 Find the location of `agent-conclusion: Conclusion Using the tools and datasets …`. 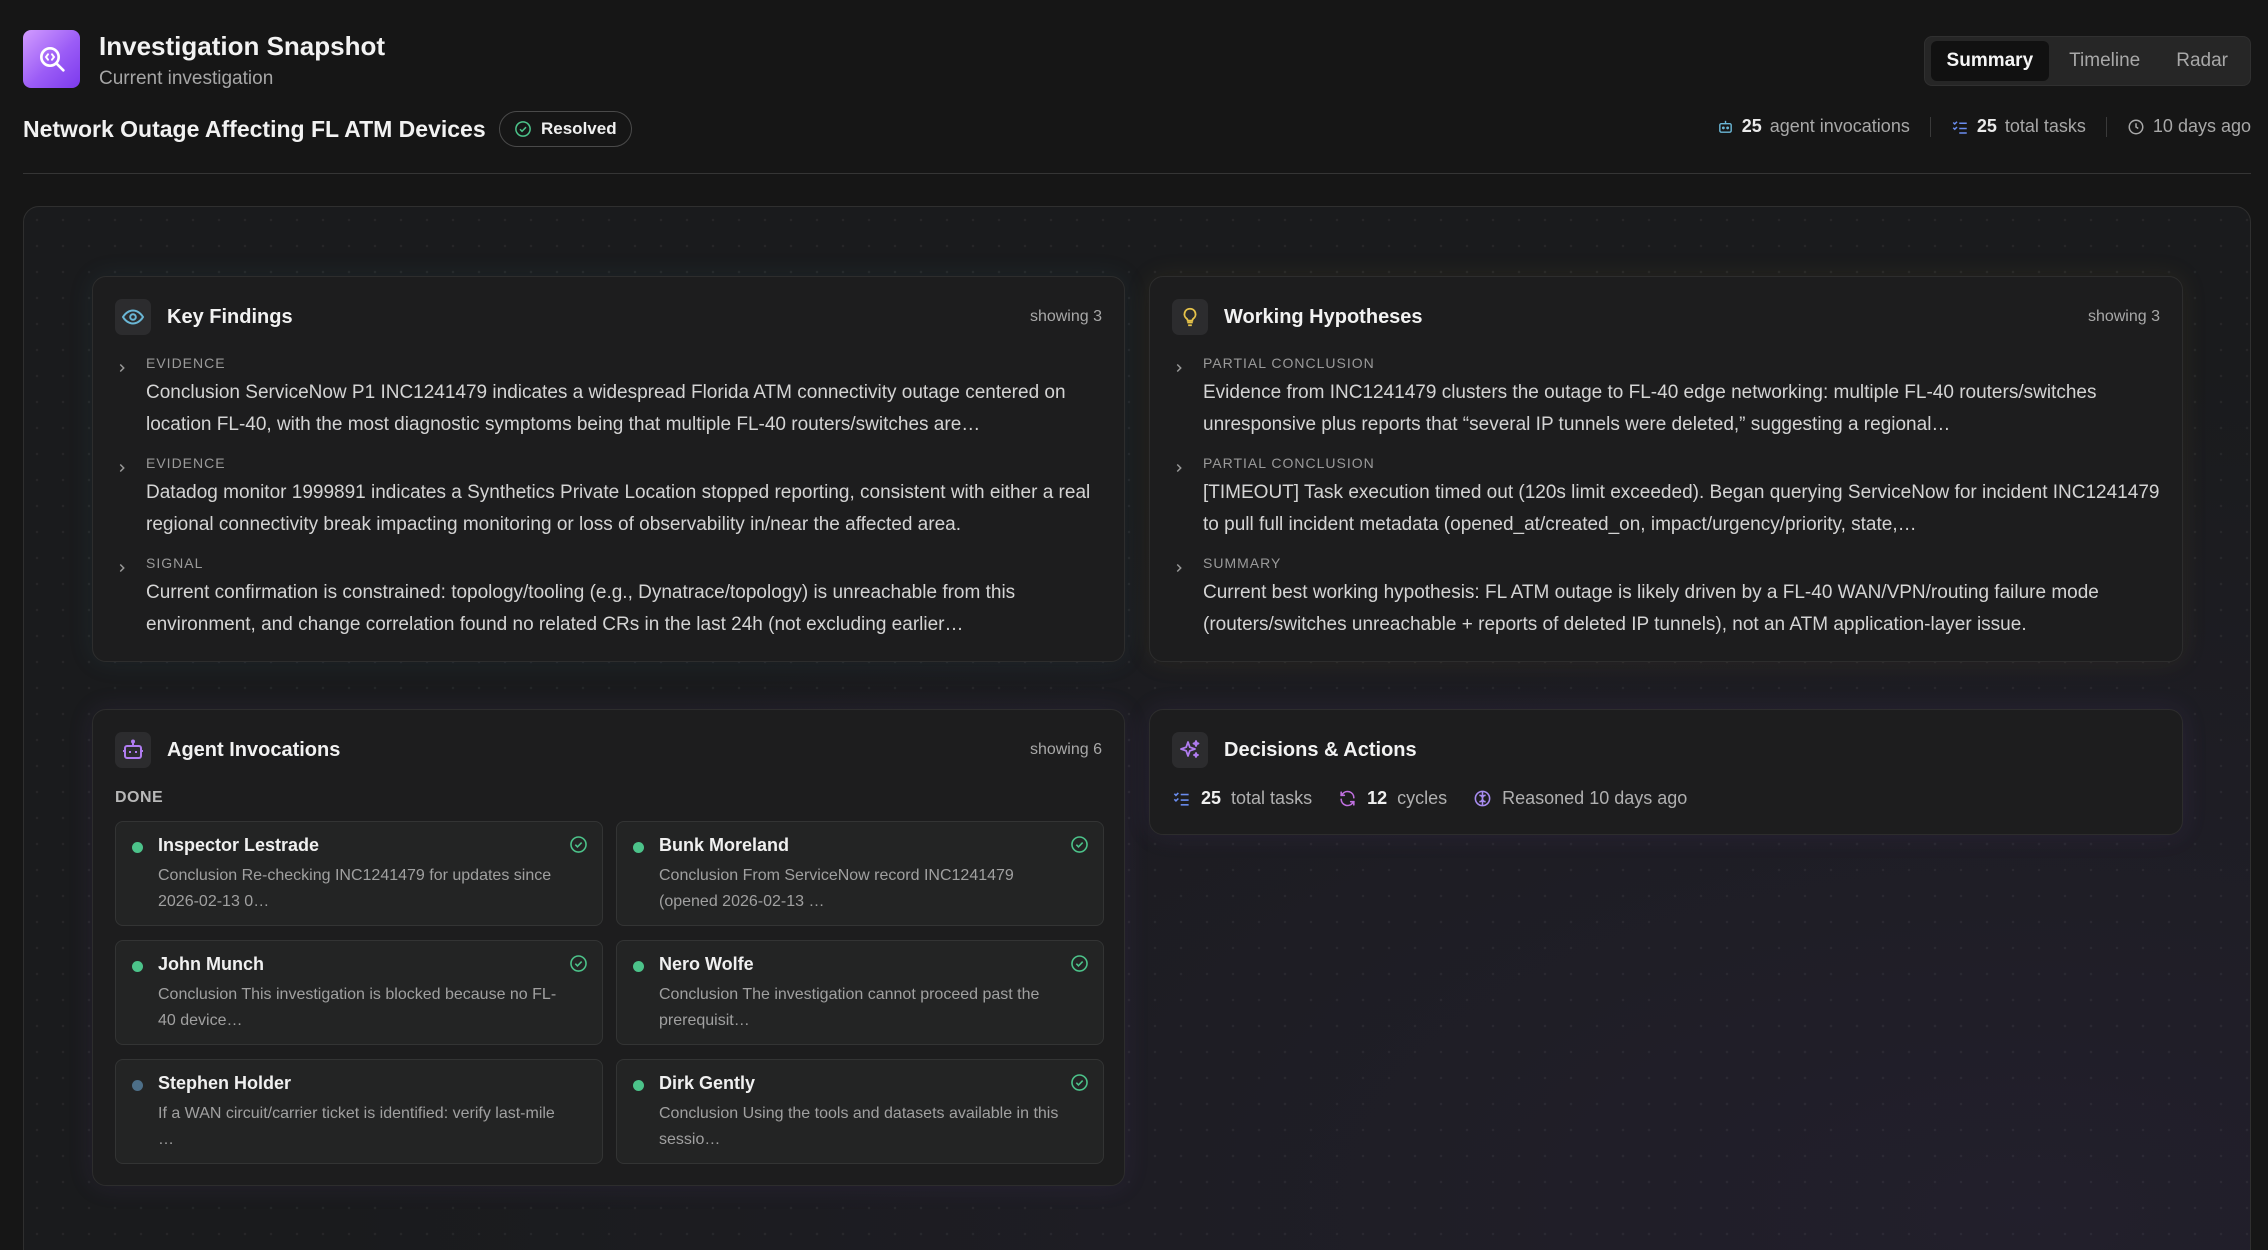

agent-conclusion: Conclusion Using the tools and datasets … is located at coordinates (859, 1126).